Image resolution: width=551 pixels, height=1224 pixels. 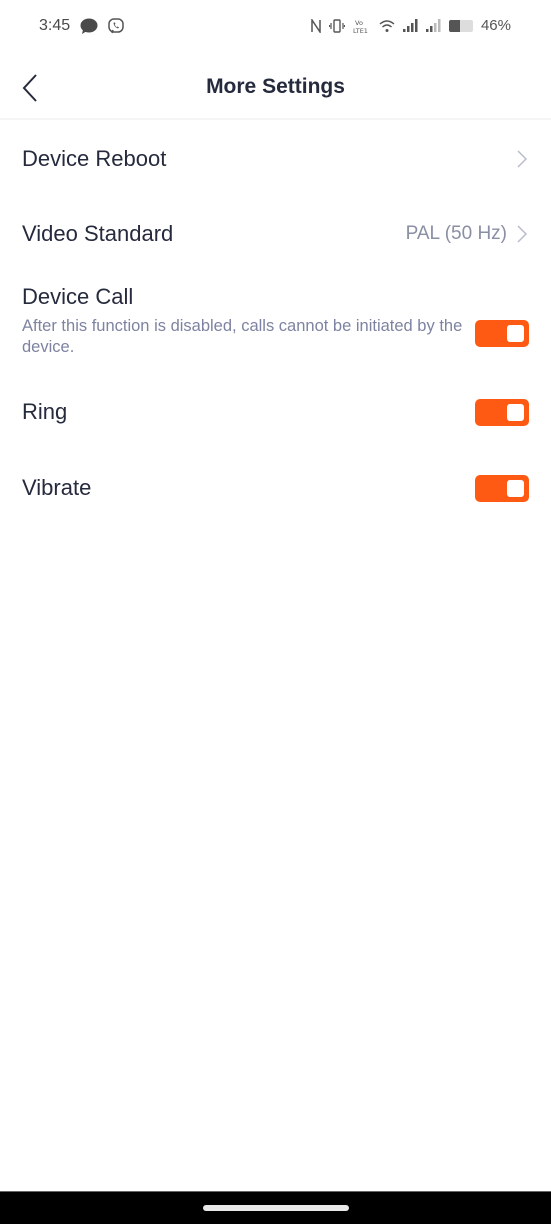 I want to click on status-time: 3:45, so click(x=55, y=25).